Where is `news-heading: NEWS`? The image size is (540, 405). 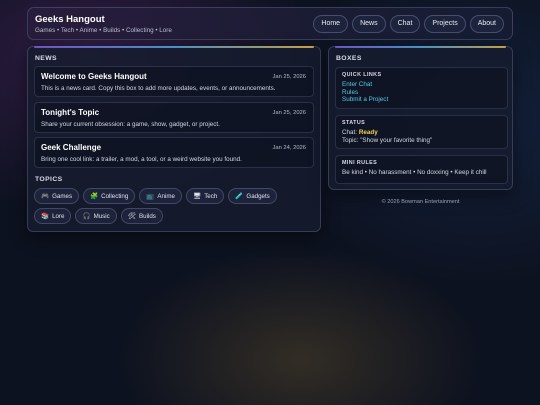 news-heading: NEWS is located at coordinates (46, 58).